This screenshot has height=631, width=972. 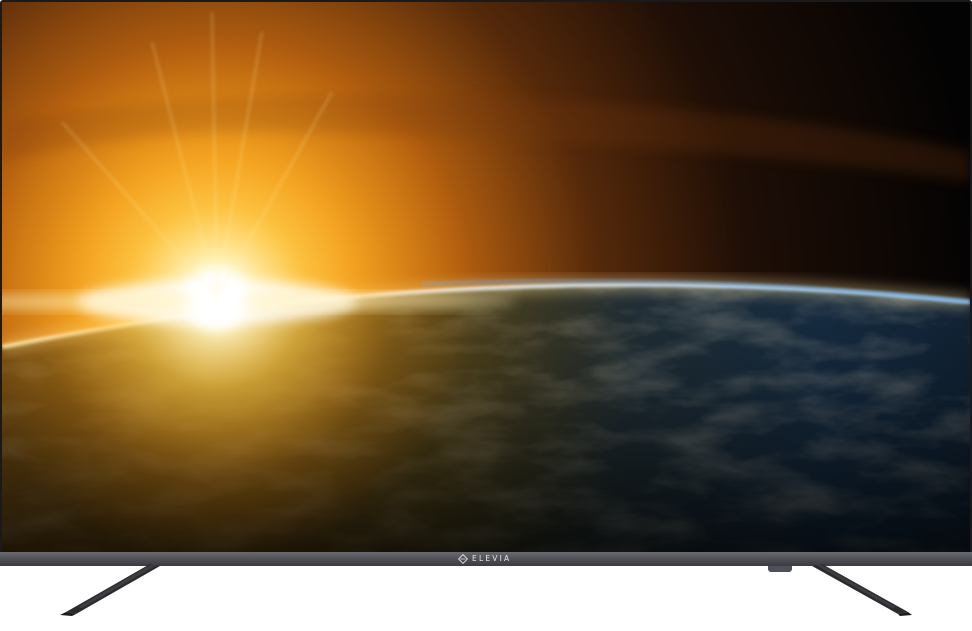 What do you see at coordinates (110, 590) in the screenshot?
I see `left-stand-leg` at bounding box center [110, 590].